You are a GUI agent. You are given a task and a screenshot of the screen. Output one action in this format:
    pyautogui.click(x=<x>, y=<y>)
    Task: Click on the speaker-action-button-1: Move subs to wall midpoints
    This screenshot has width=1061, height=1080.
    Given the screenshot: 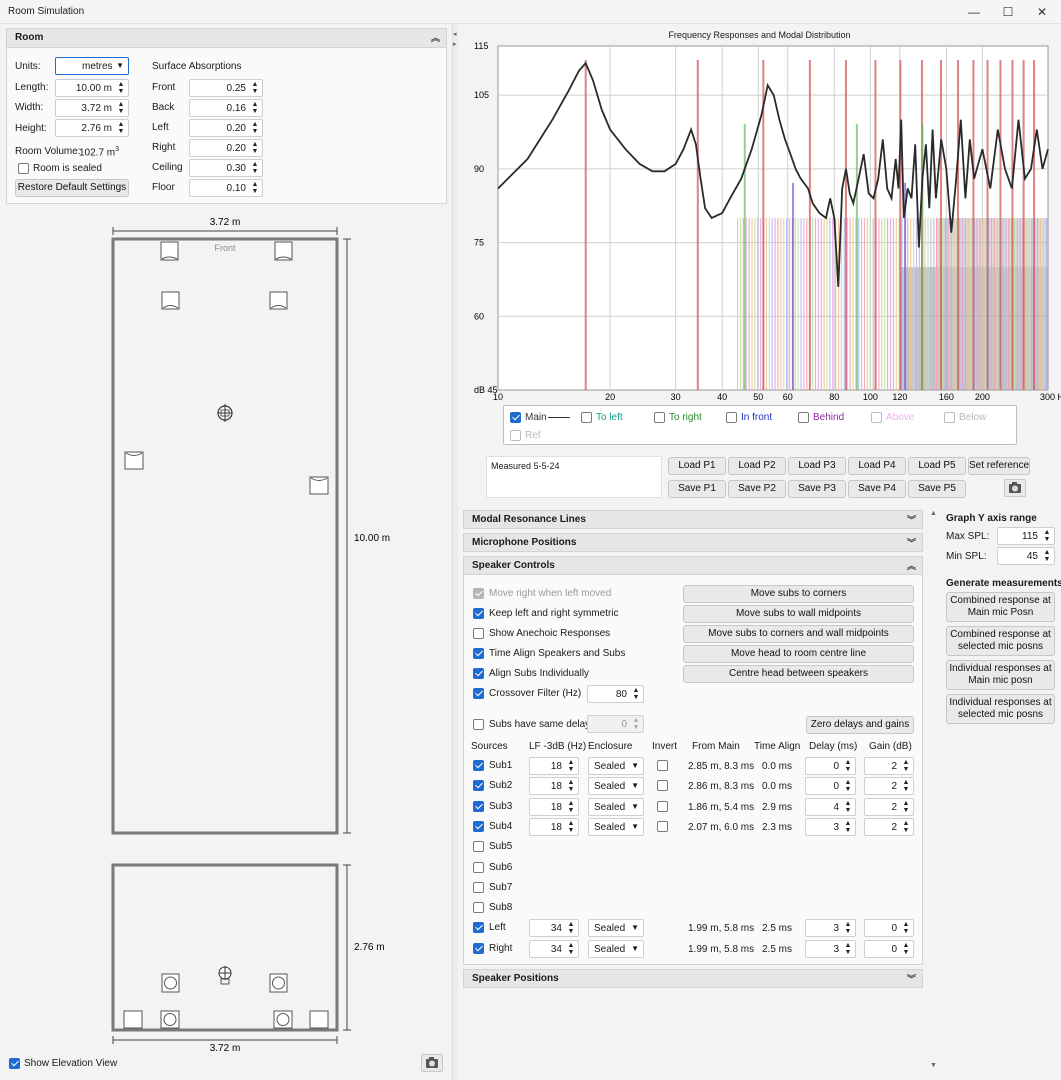 What is the action you would take?
    pyautogui.click(x=798, y=614)
    